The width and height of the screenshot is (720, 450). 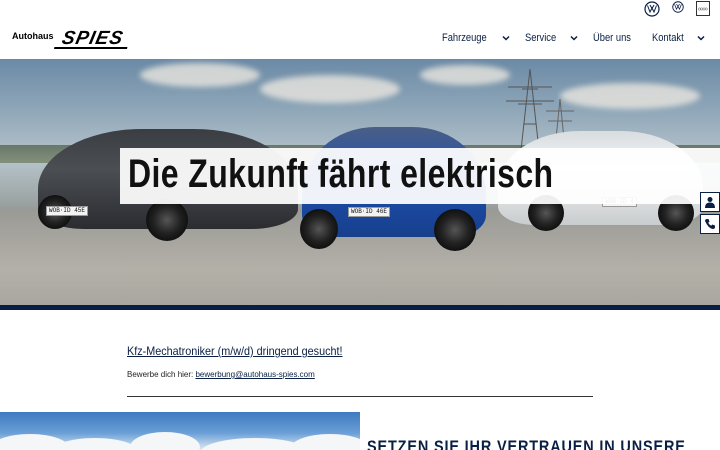 What do you see at coordinates (667, 38) in the screenshot?
I see `nav-label: Kontakt` at bounding box center [667, 38].